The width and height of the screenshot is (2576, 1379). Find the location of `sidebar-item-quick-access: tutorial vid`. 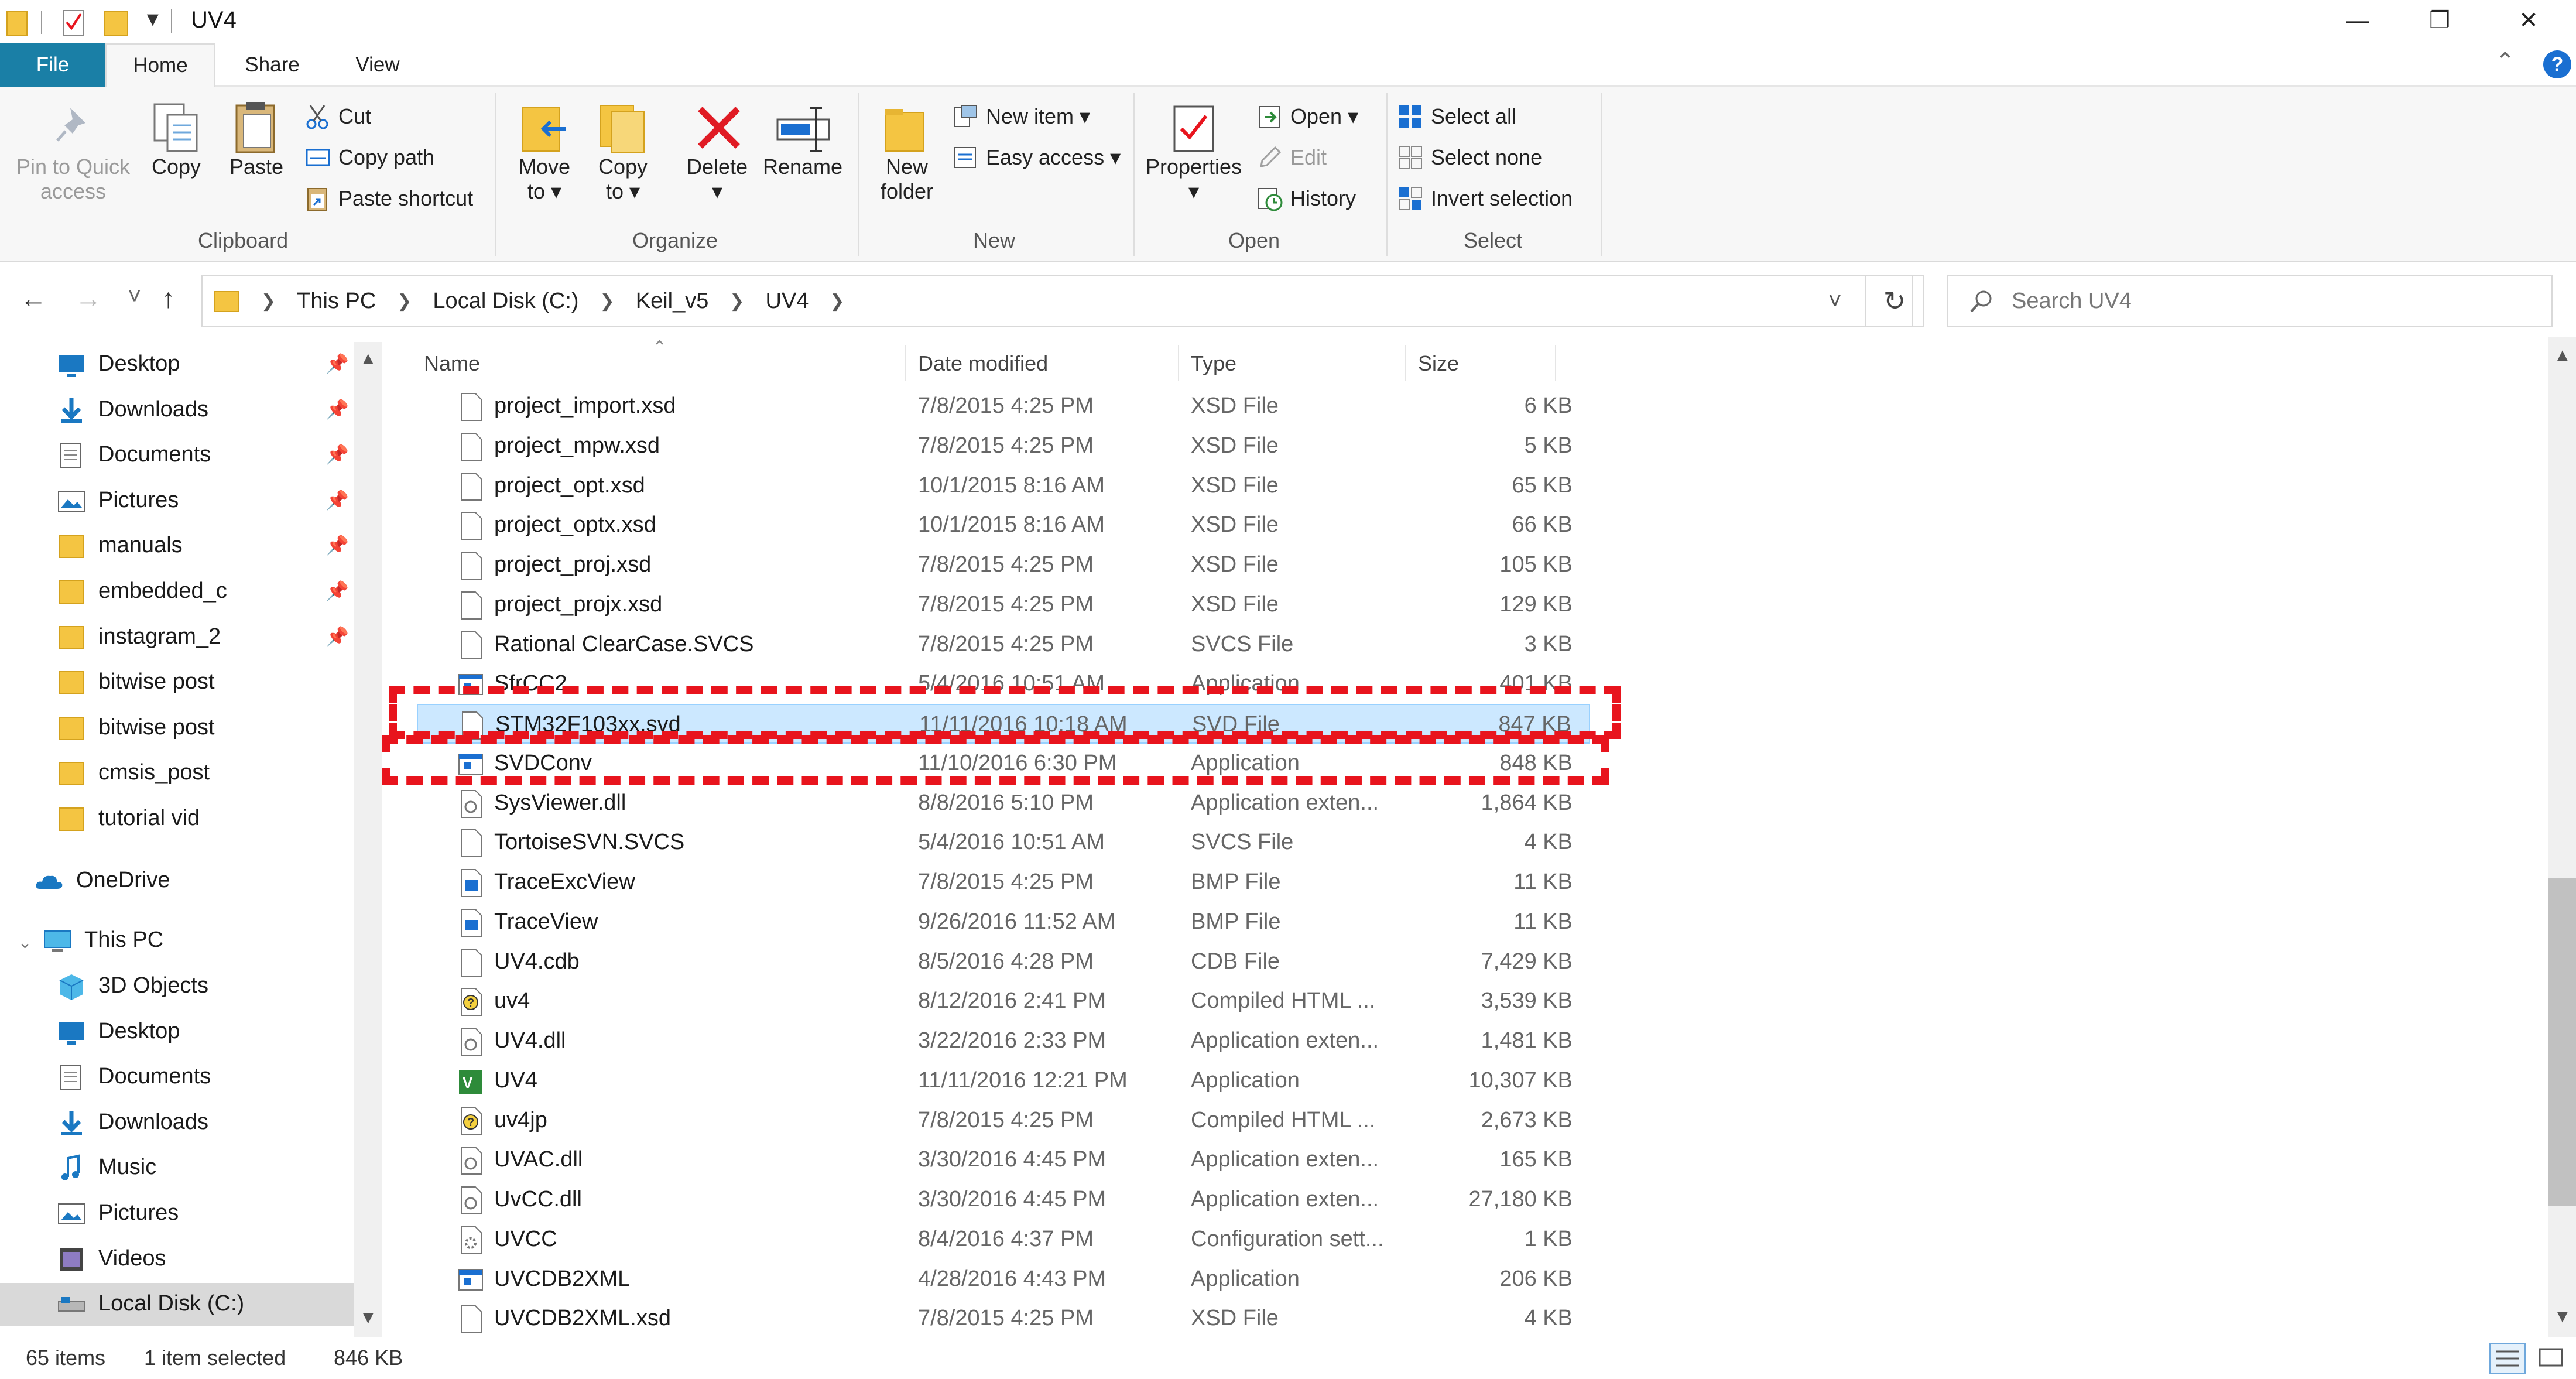

sidebar-item-quick-access: tutorial vid is located at coordinates (178, 819).